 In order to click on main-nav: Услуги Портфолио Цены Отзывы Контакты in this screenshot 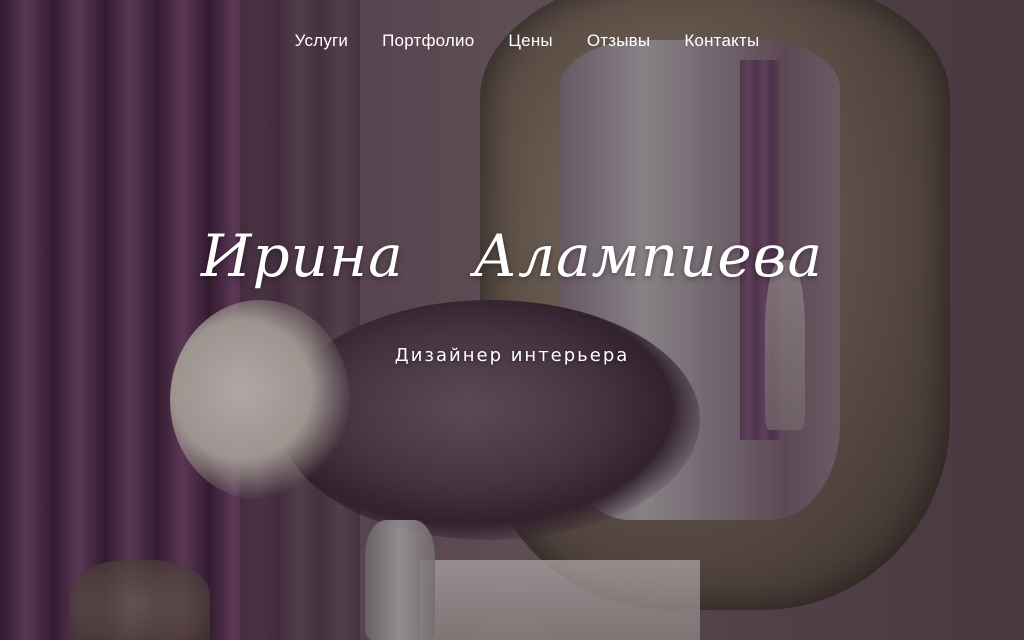, I will do `click(512, 41)`.